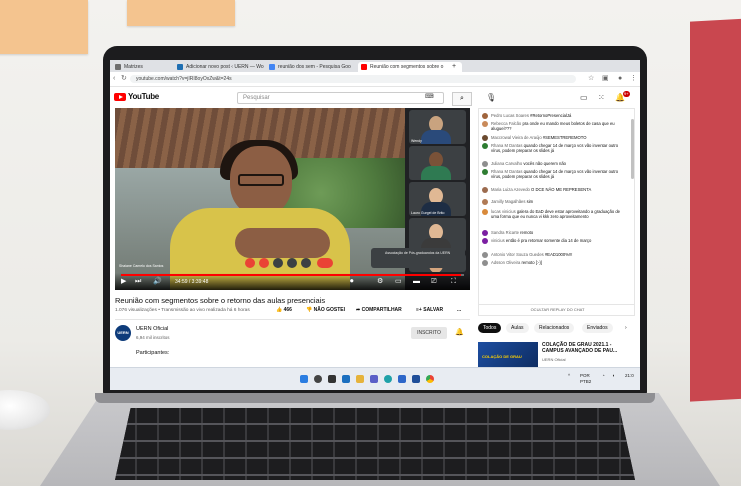 The width and height of the screenshot is (741, 486). I want to click on hide-chat-button: OCULTAR REPLAY DO CHAT, so click(556, 309).